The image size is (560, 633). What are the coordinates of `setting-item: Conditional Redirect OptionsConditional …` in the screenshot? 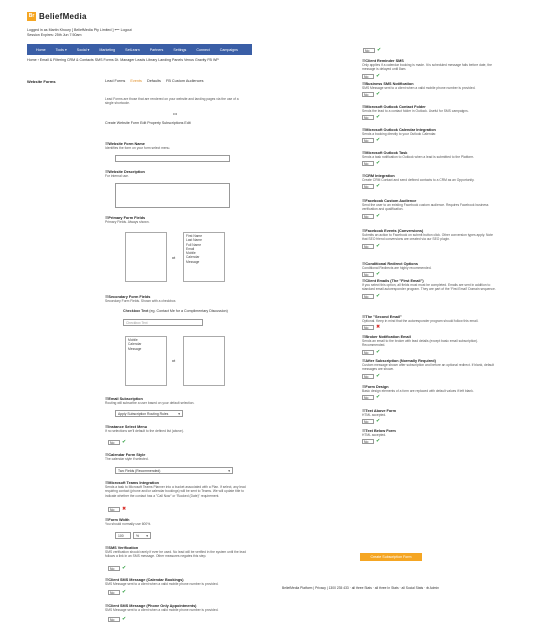 It's located at (429, 269).